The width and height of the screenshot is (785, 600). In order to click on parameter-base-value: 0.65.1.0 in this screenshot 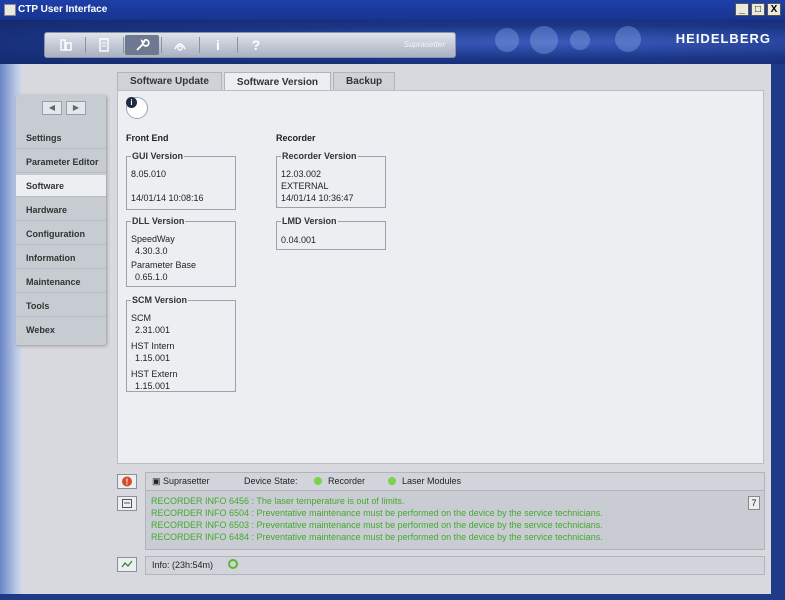, I will do `click(151, 277)`.